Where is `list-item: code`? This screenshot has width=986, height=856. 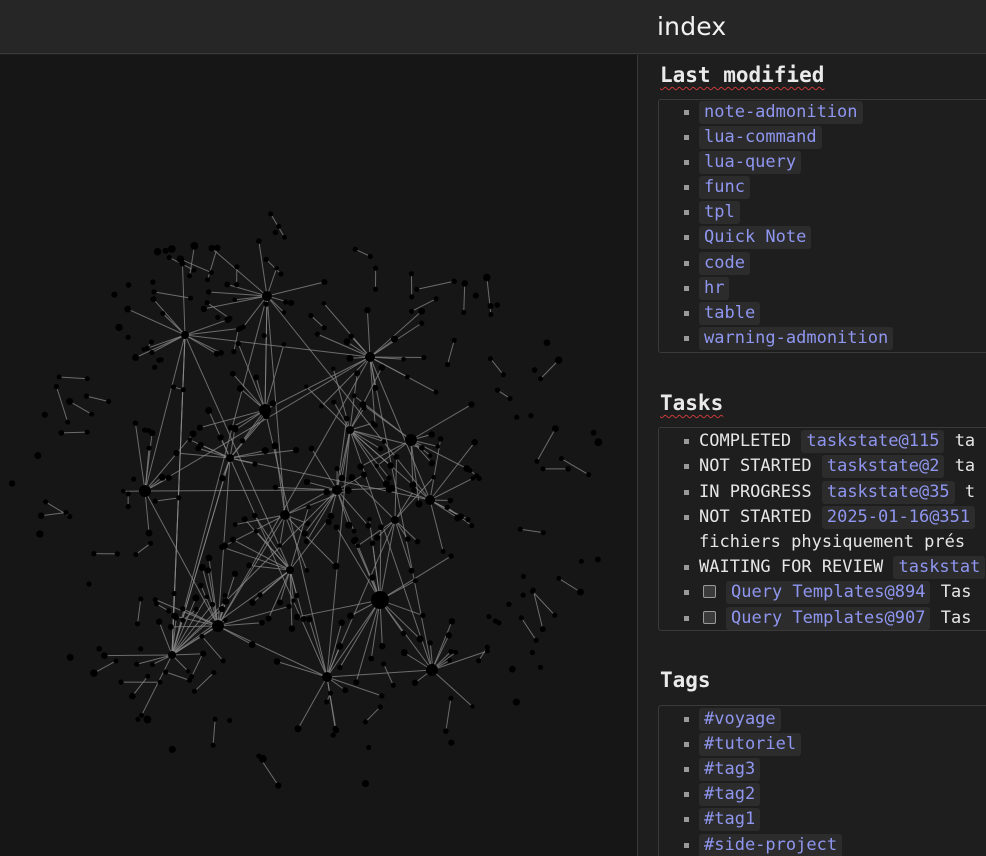 list-item: code is located at coordinates (822, 263).